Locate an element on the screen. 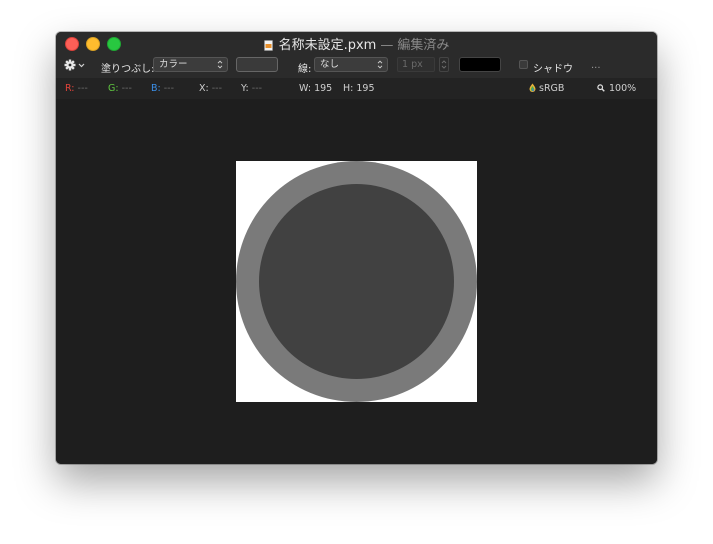 The image size is (713, 544). red-value: --- is located at coordinates (82, 88).